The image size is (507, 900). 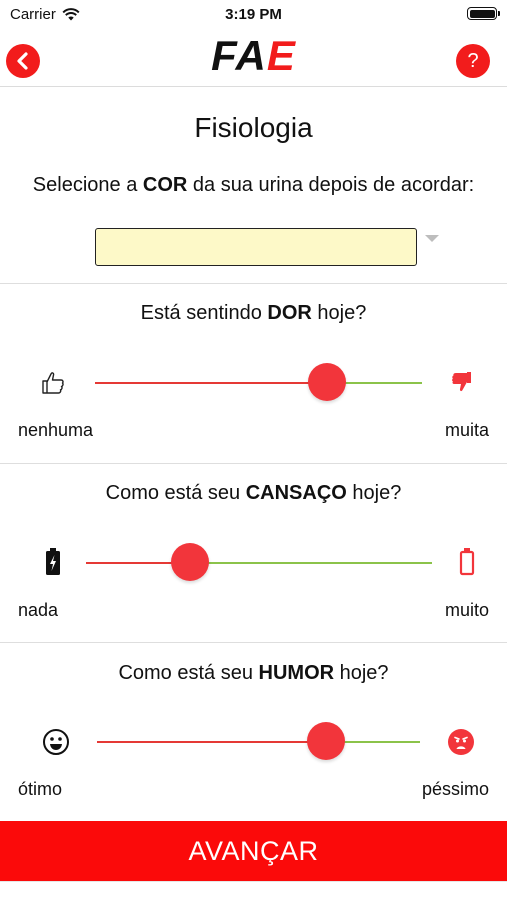 I want to click on status-bar: Carrier 3:19 PM, so click(x=253, y=15).